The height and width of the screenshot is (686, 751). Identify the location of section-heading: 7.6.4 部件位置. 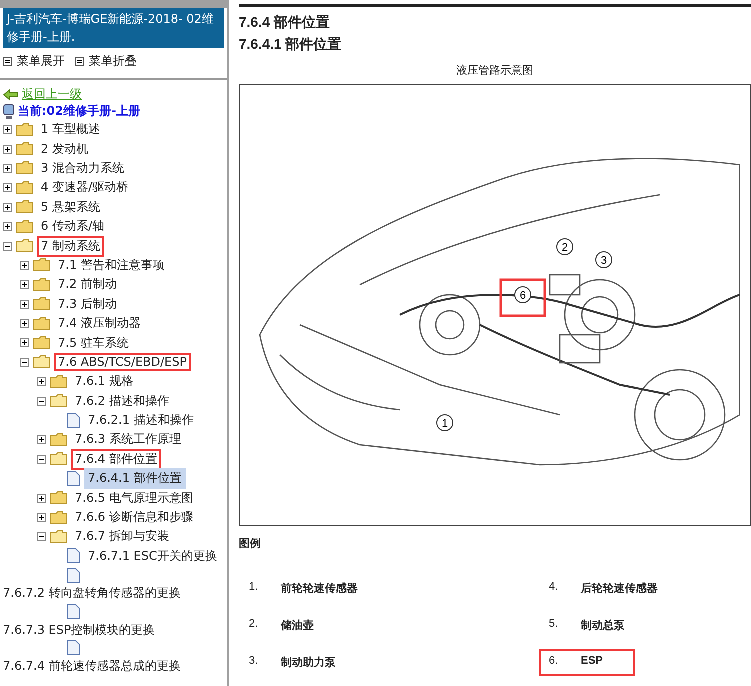
(285, 22).